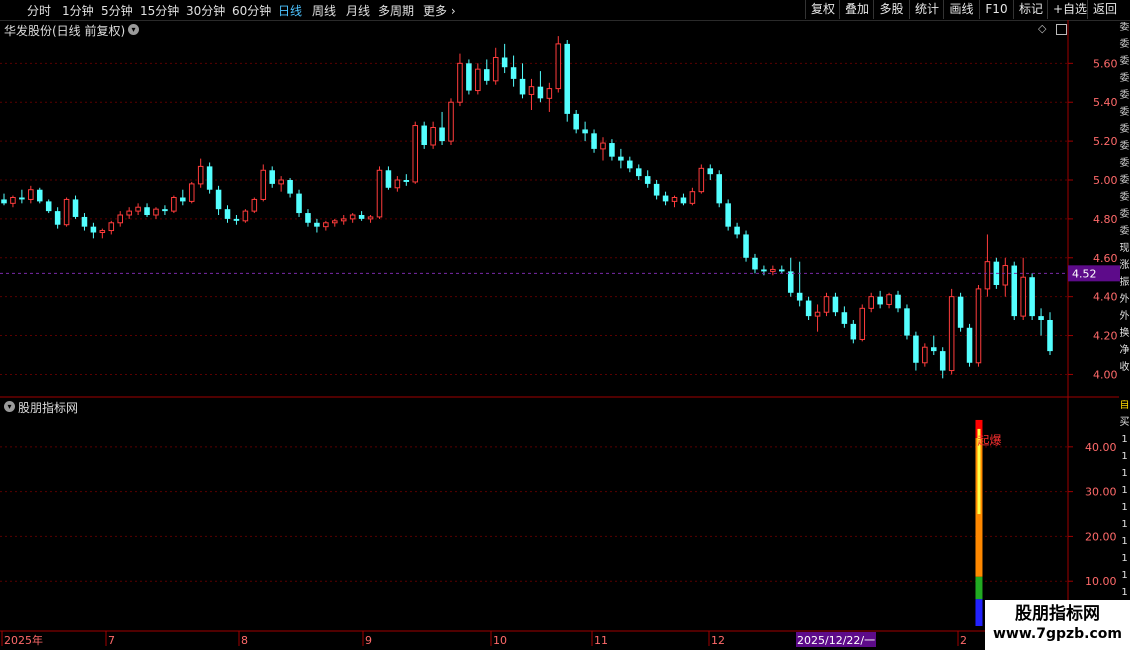  I want to click on quote-side-label: 收, so click(1124, 367).